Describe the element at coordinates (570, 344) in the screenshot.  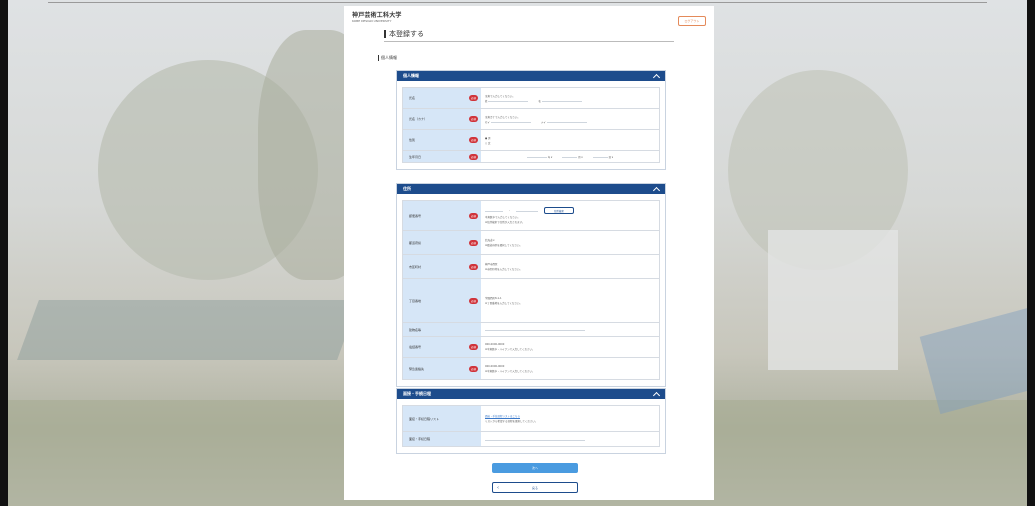
I see `phone-input: 000-0000-0000` at that location.